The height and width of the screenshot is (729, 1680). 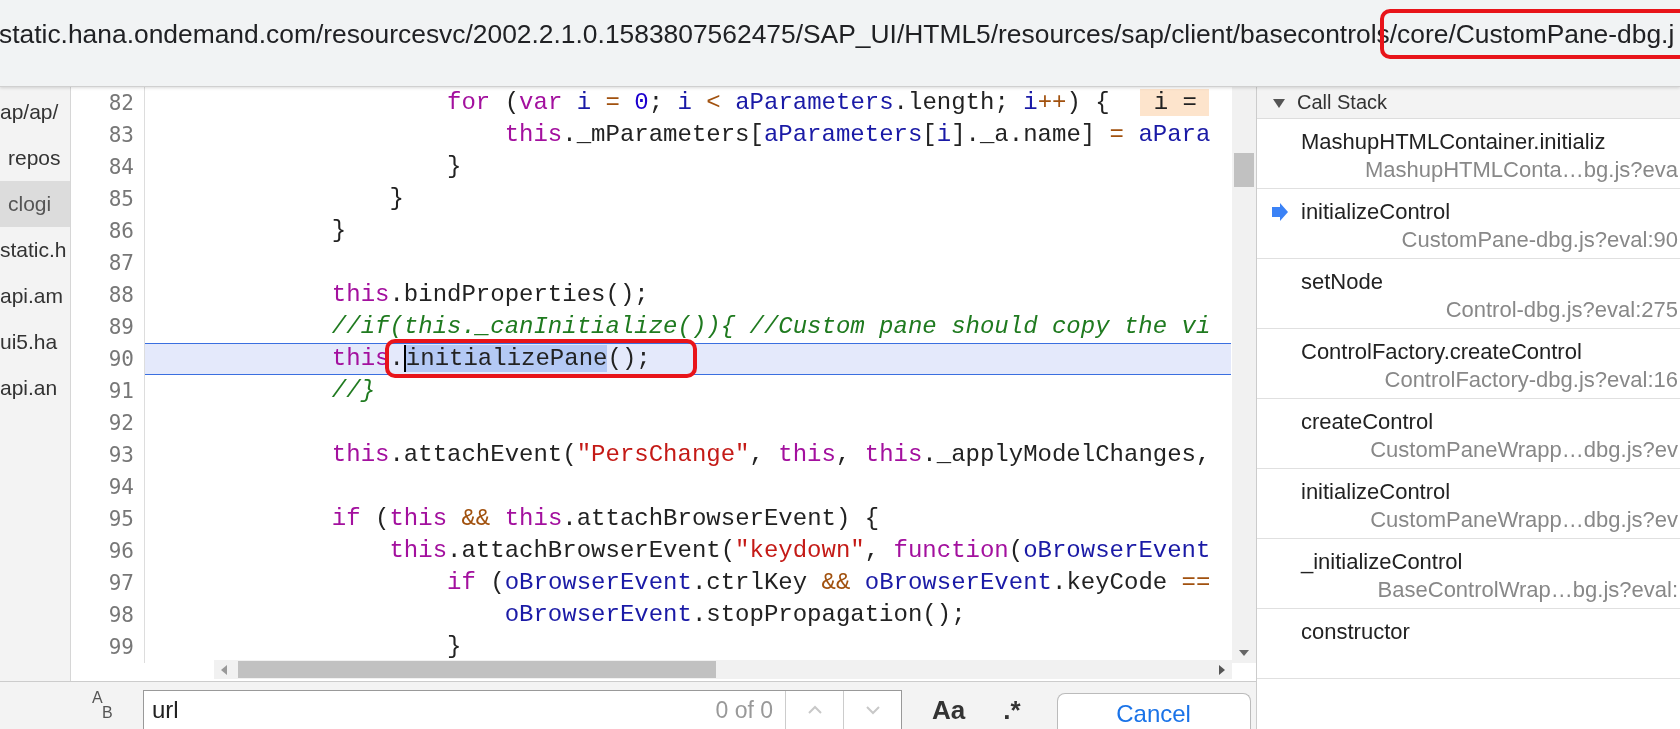 I want to click on chevron-up-icon, so click(x=814, y=710).